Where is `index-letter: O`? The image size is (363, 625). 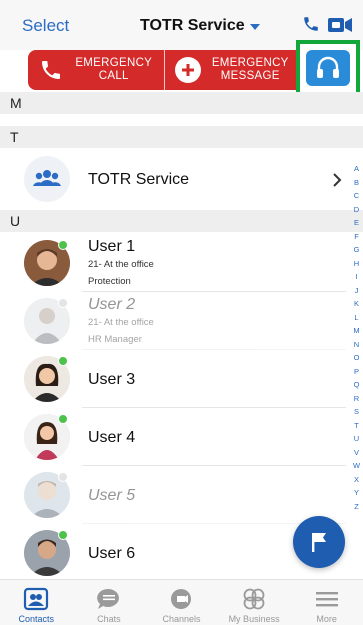
index-letter: O is located at coordinates (357, 358).